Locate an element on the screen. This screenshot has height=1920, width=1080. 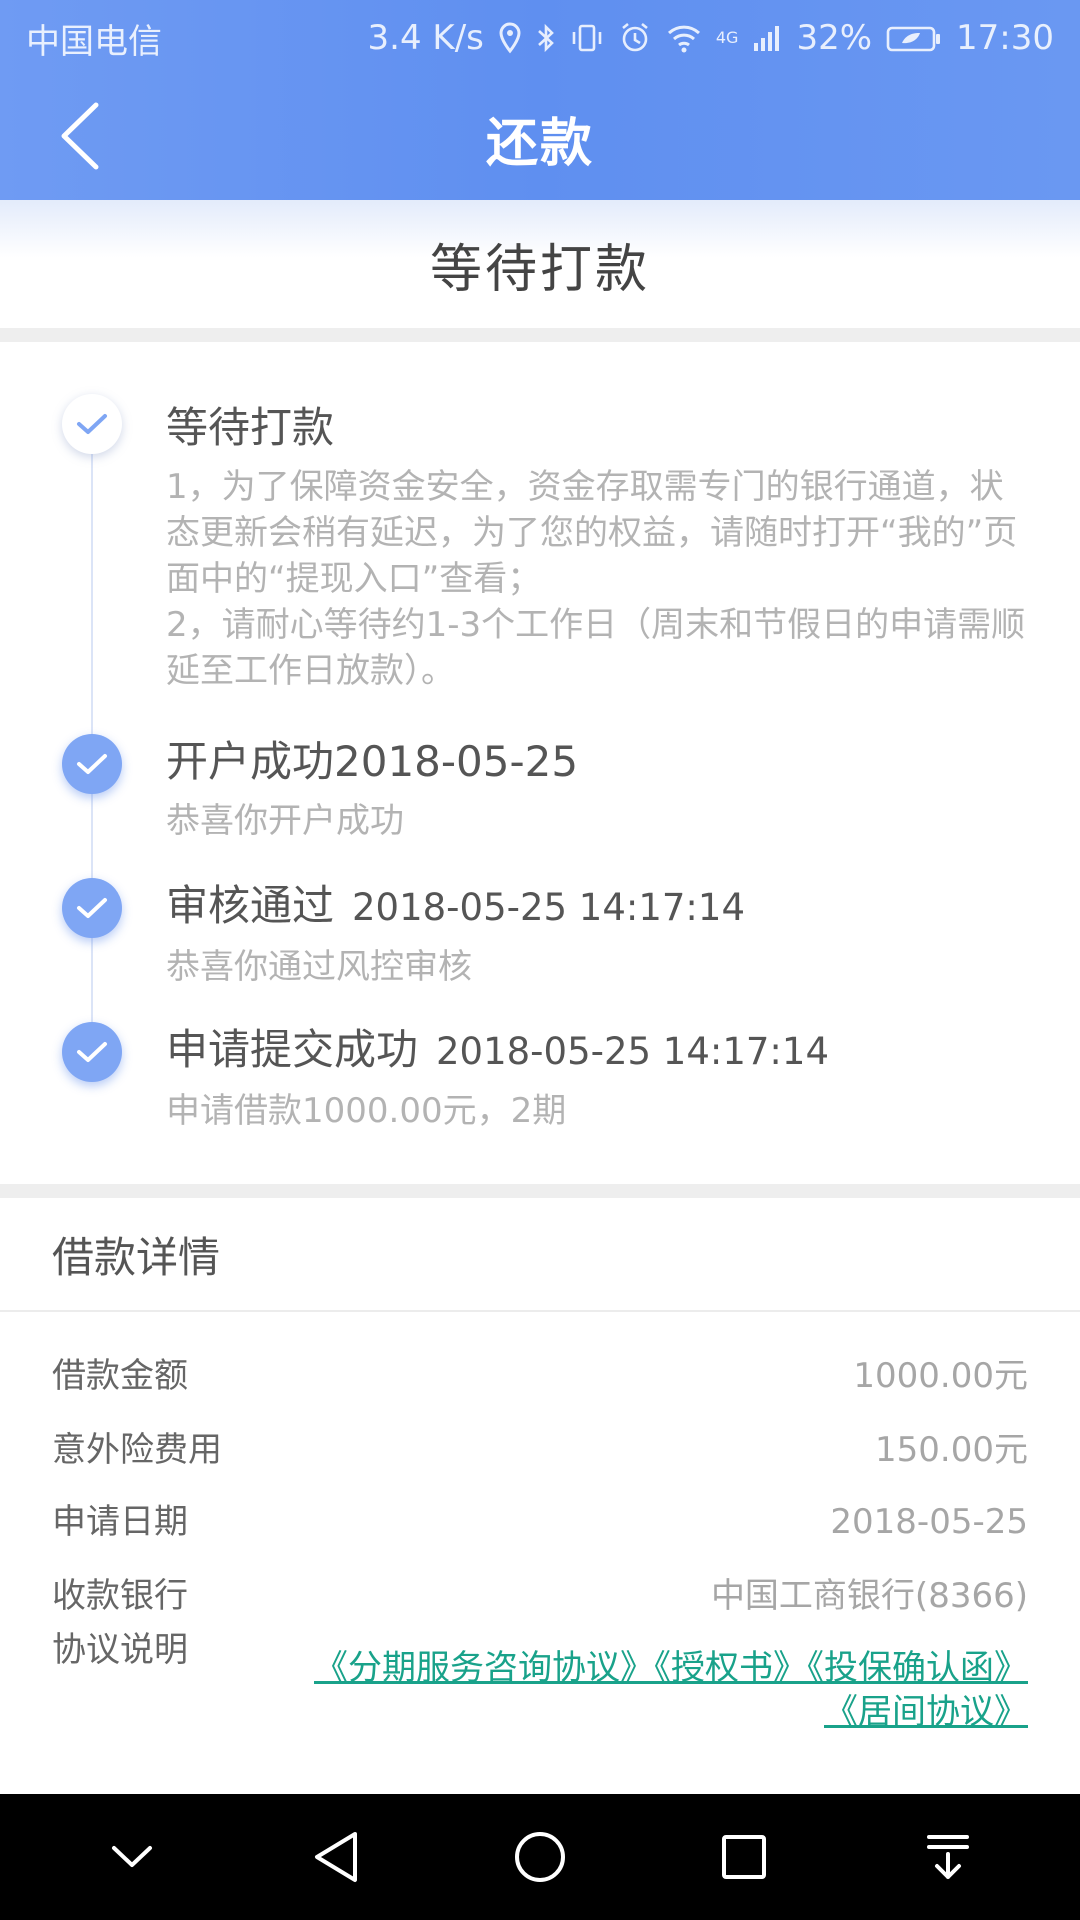
step-title: 开户成功2018-05-25 is located at coordinates (372, 761).